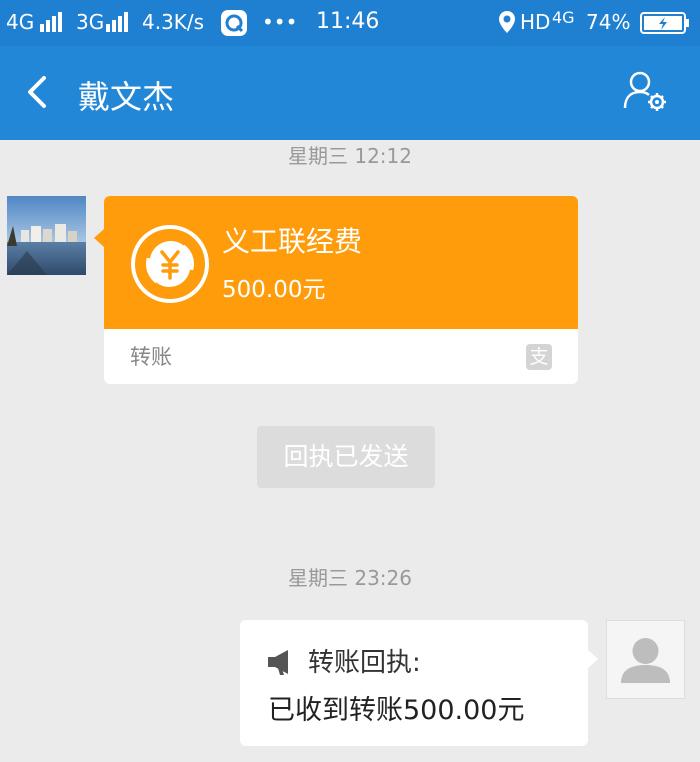 This screenshot has height=762, width=700. Describe the element at coordinates (126, 97) in the screenshot. I see `contact-name-title: 戴文杰` at that location.